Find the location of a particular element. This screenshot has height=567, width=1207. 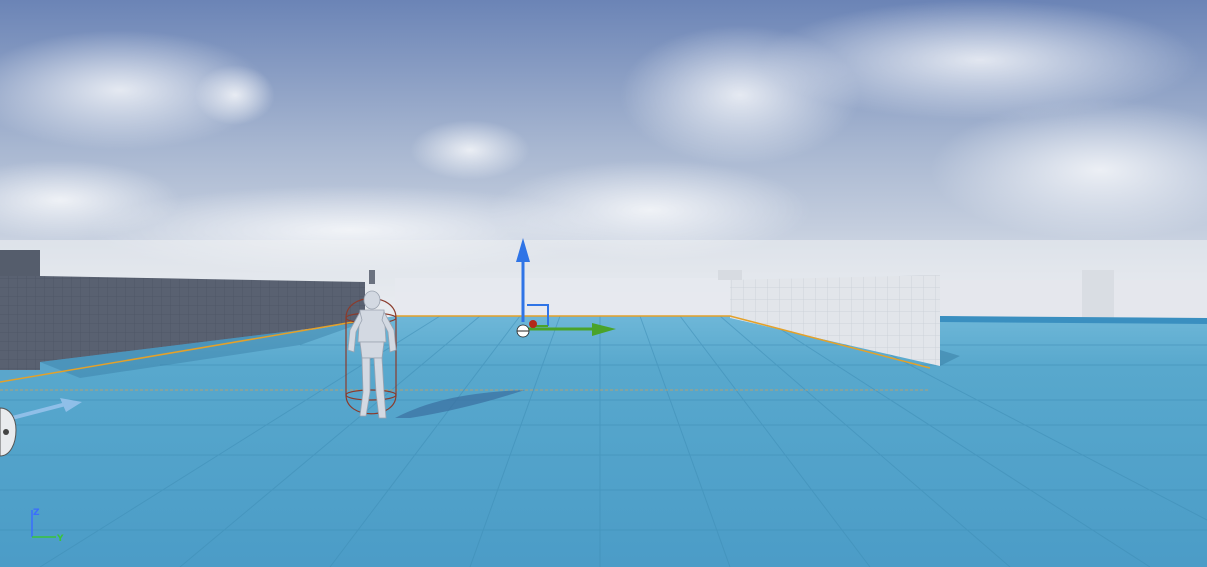

axis-indicator-icon: Z Y is located at coordinates (49, 526).